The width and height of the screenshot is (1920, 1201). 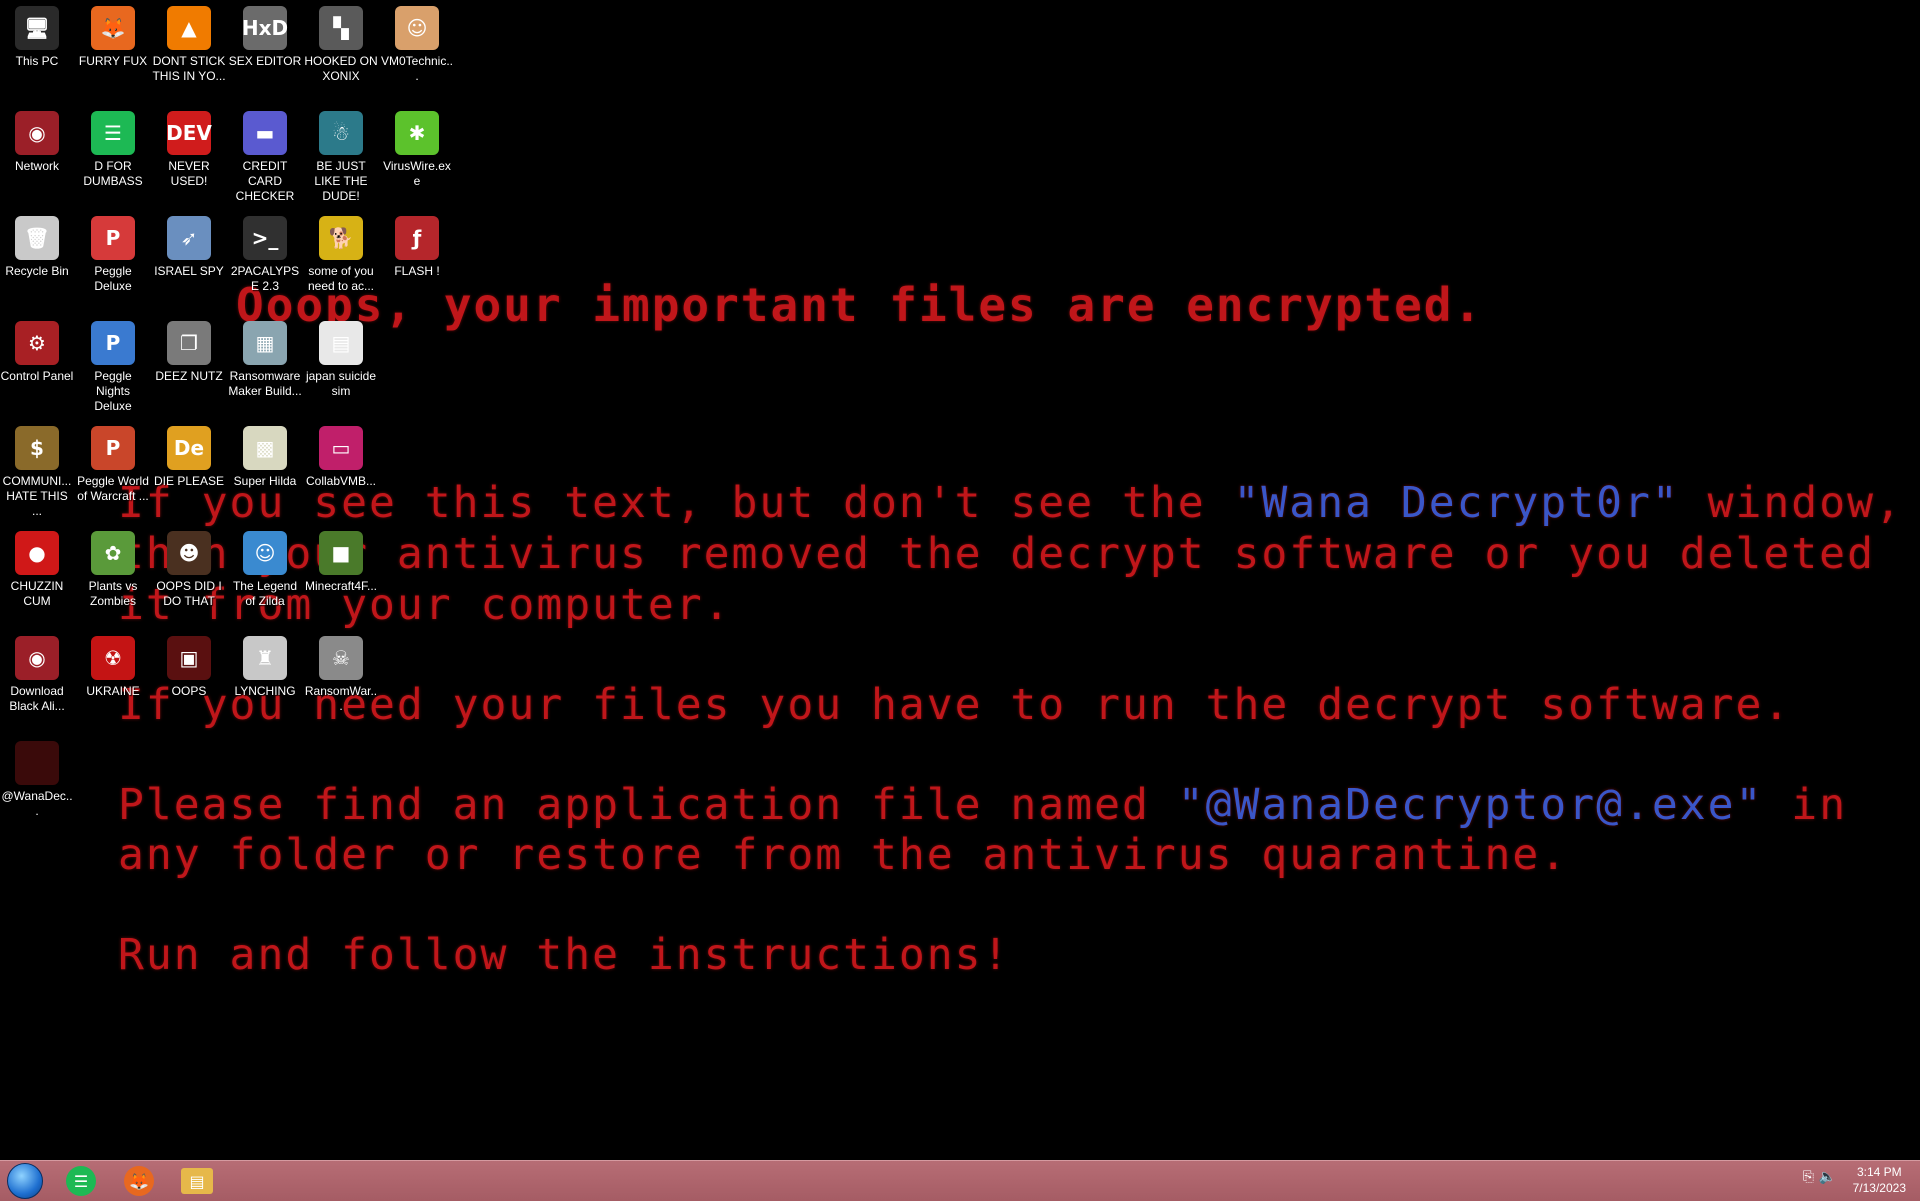 What do you see at coordinates (113, 391) in the screenshot?
I see `desktop-icon-label: Peggle Nights Deluxe` at bounding box center [113, 391].